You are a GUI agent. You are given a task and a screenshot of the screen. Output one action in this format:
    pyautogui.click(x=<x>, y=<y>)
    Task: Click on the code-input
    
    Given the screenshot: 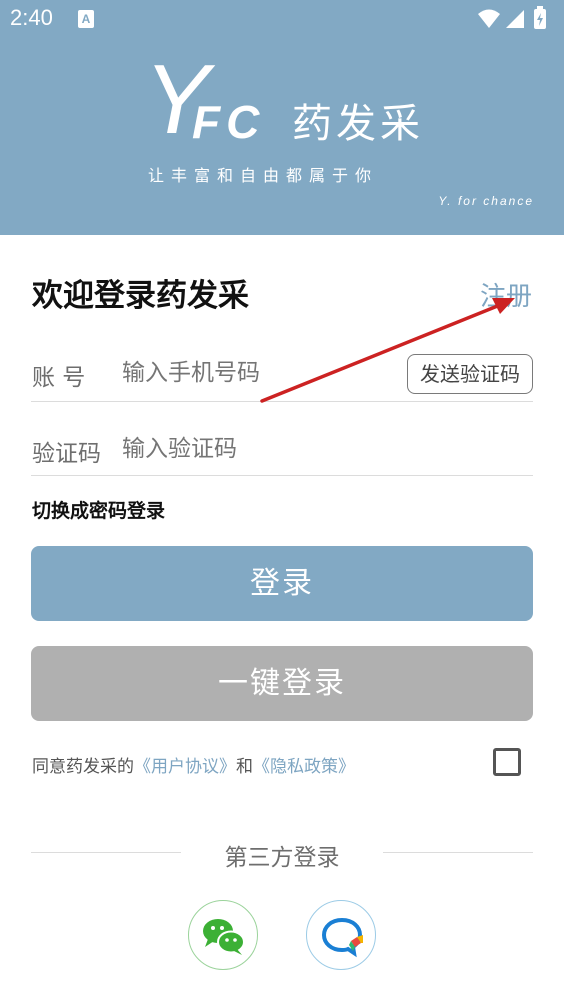 What is the action you would take?
    pyautogui.click(x=312, y=449)
    